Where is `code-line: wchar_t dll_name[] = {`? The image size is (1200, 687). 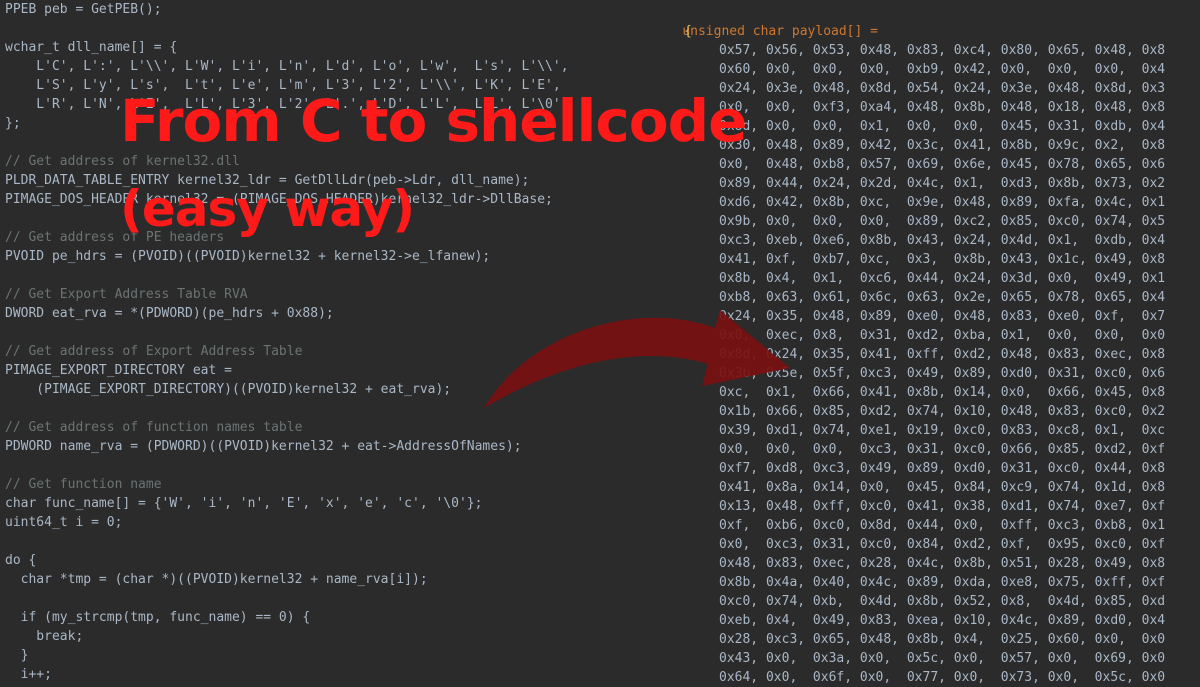
code-line: wchar_t dll_name[] = { is located at coordinates (91, 47).